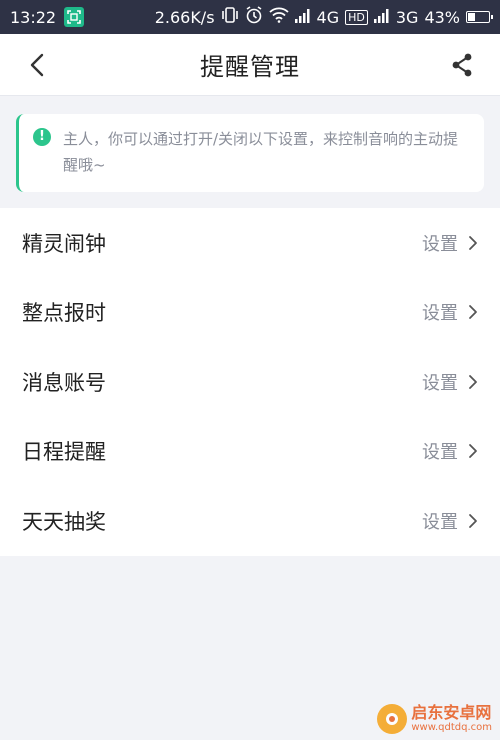  I want to click on list-item-alarm: 精灵闹钟 设置, so click(250, 243).